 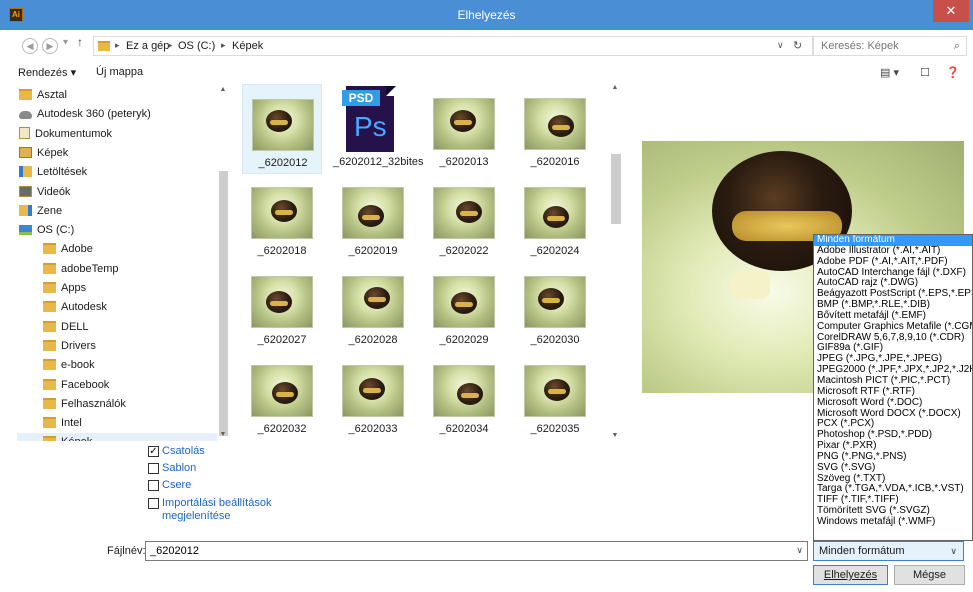 I want to click on sidebar-item-label: Intel, so click(x=71, y=423).